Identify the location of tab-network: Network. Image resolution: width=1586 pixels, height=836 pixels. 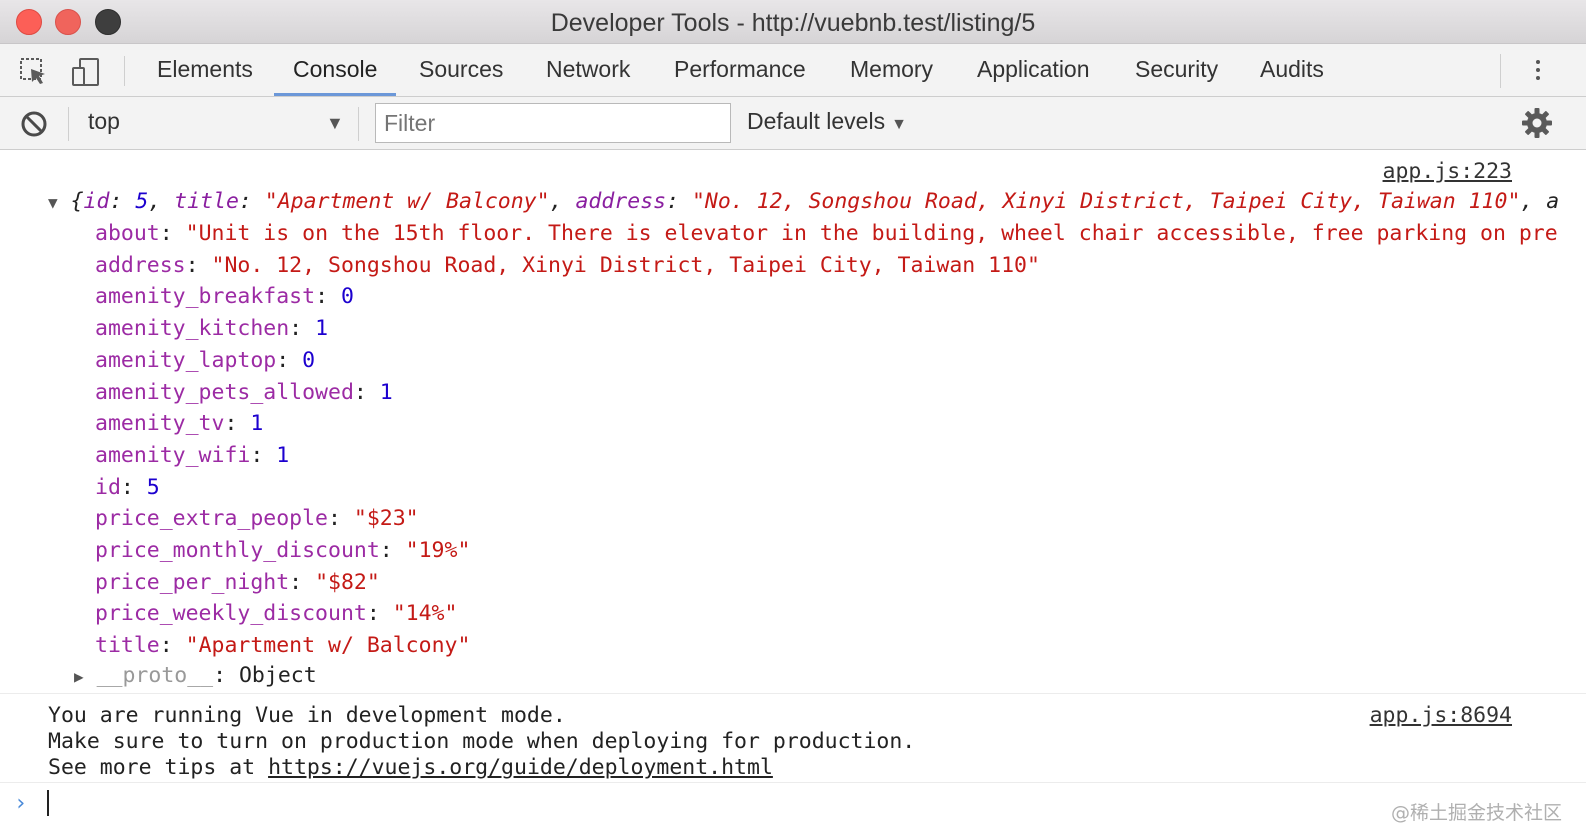
(588, 75).